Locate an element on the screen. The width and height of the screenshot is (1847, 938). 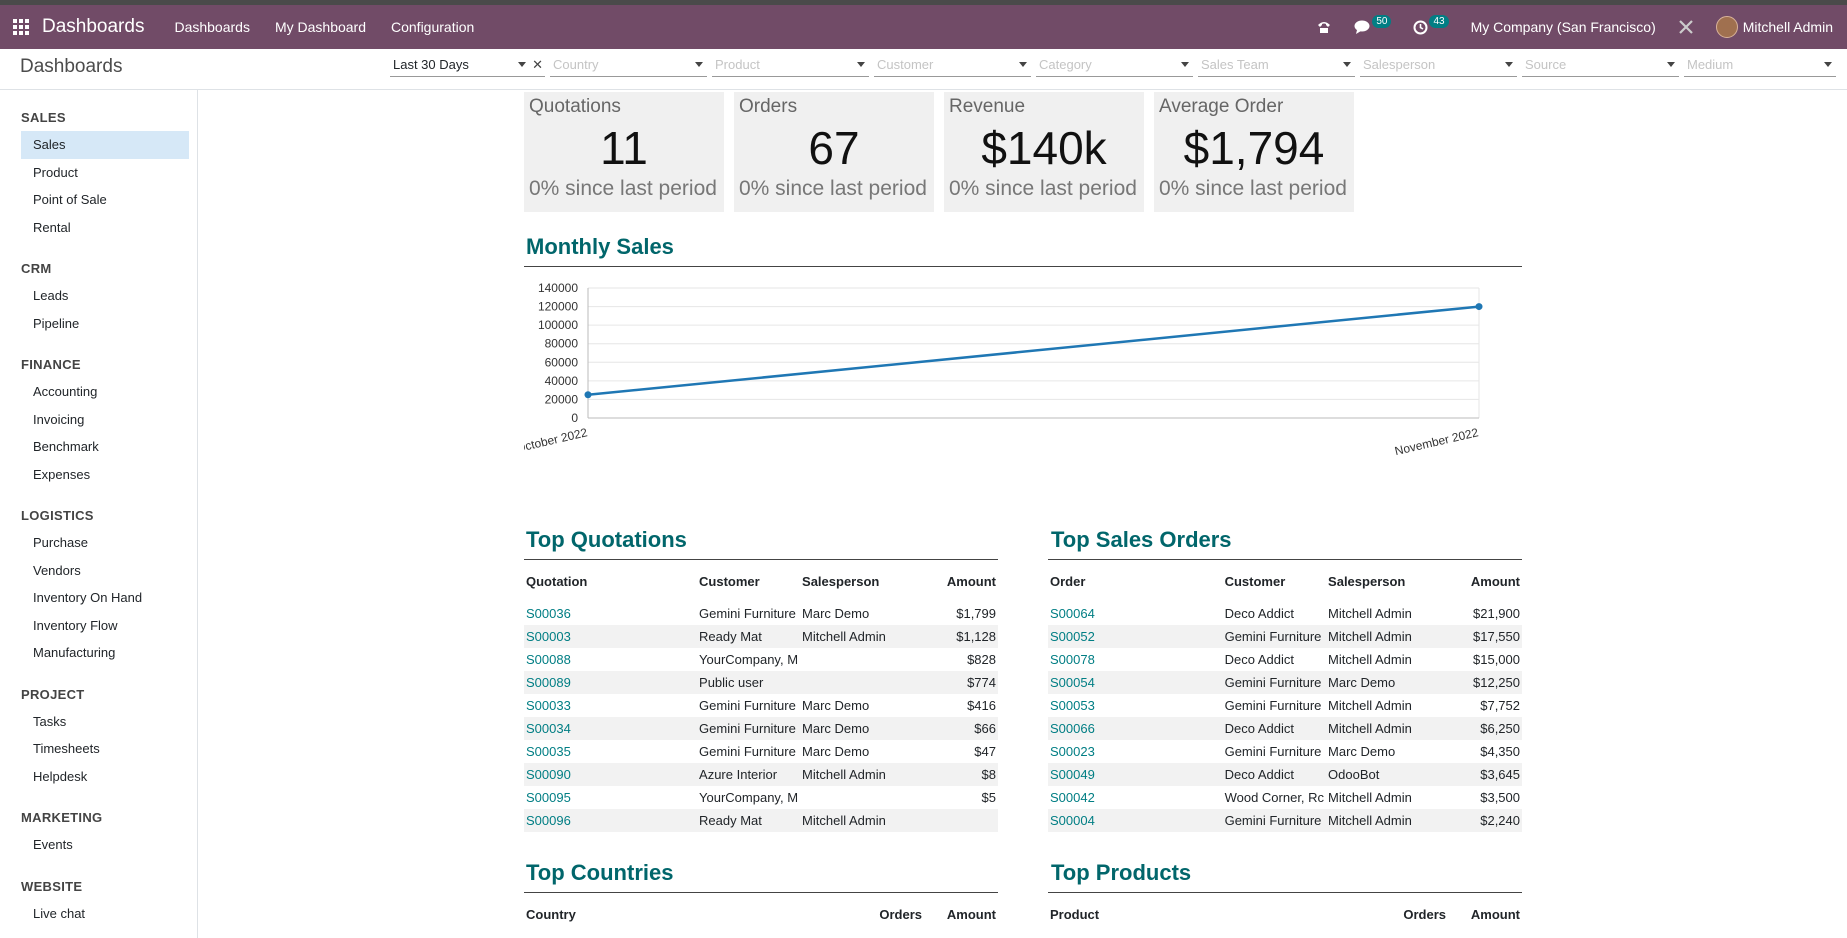
sidebar-item-inventory-flow: Inventory Flow is located at coordinates (105, 626).